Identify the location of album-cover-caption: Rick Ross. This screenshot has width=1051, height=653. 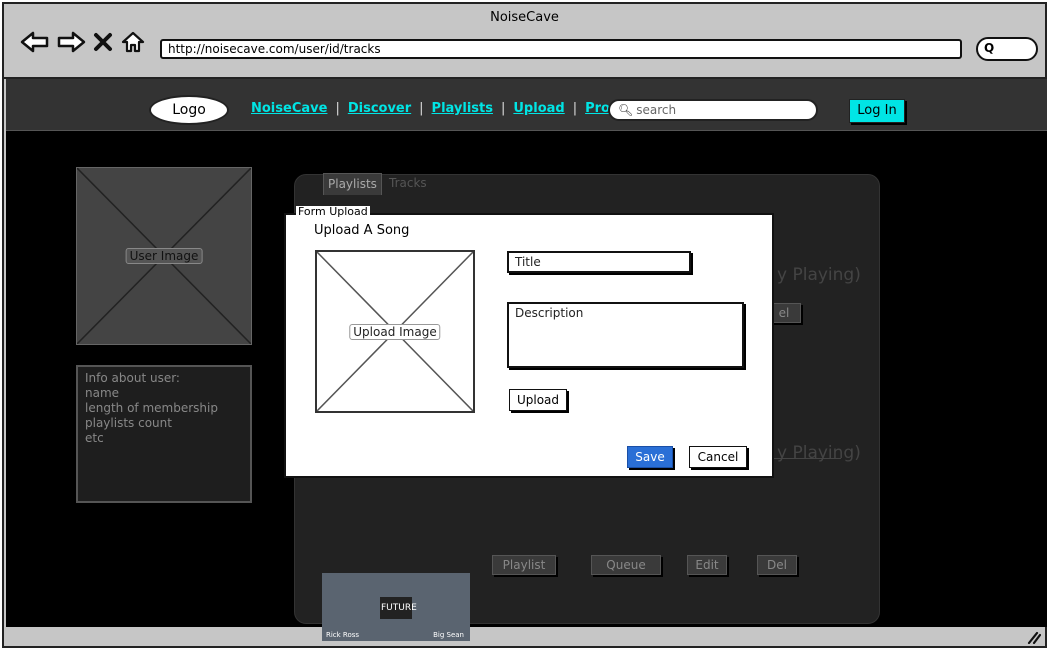
(343, 635).